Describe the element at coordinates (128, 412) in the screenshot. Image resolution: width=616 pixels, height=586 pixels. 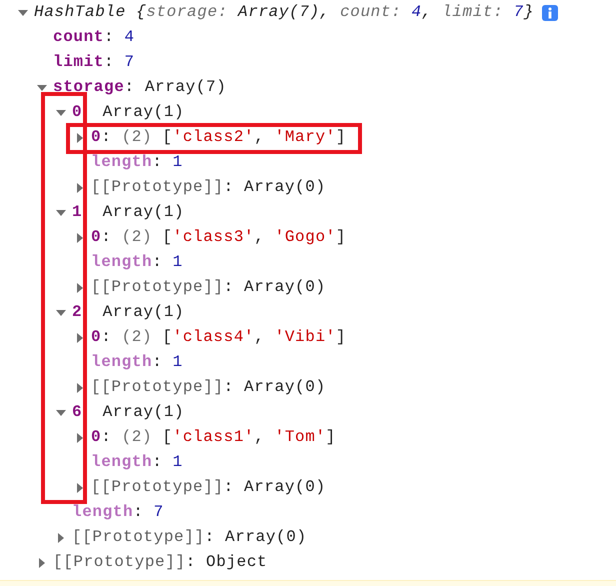
I see `property-line: 6 Array(1)` at that location.